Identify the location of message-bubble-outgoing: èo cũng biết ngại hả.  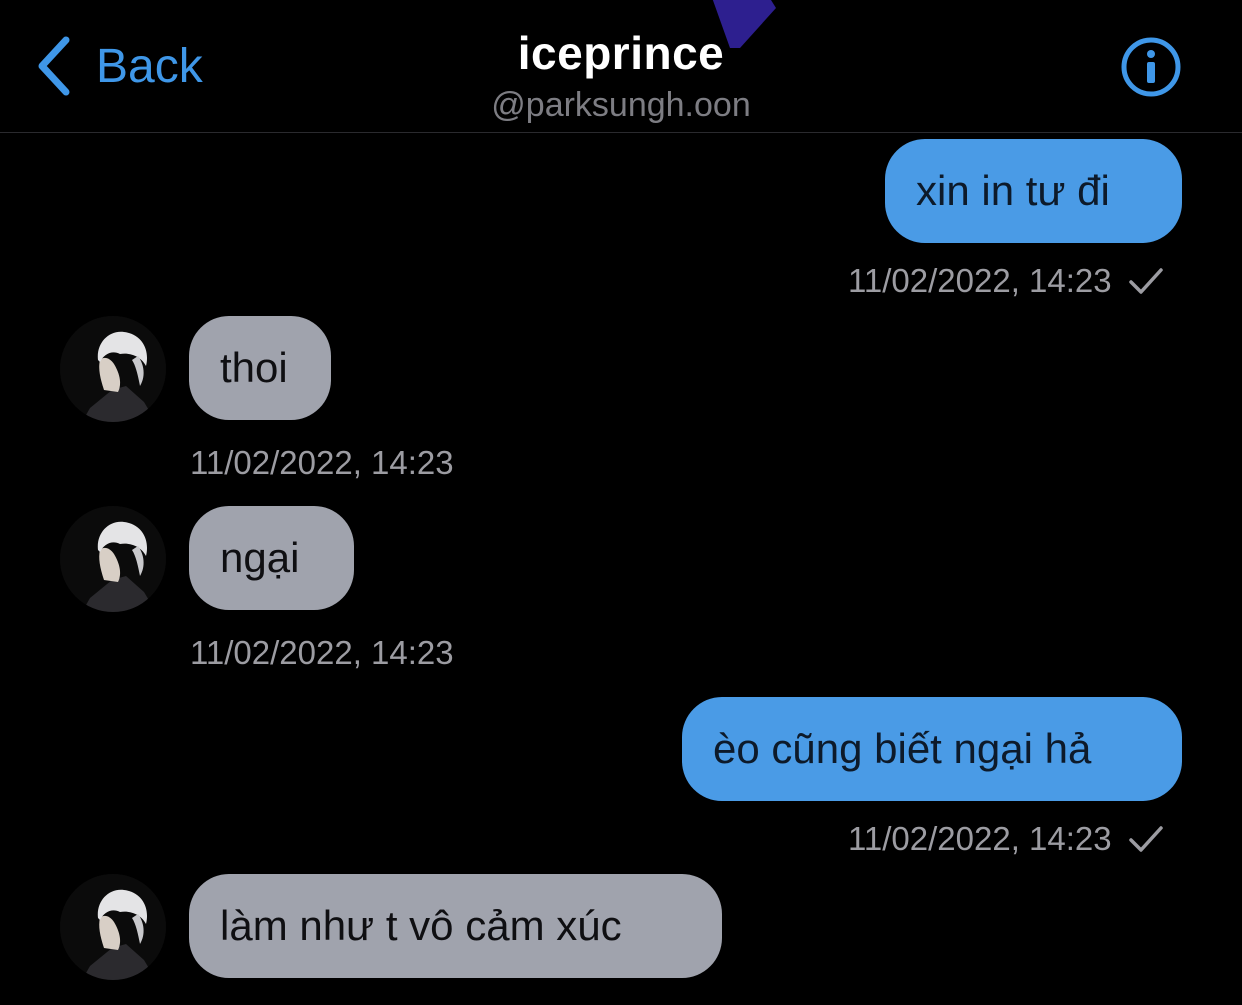
(932, 749).